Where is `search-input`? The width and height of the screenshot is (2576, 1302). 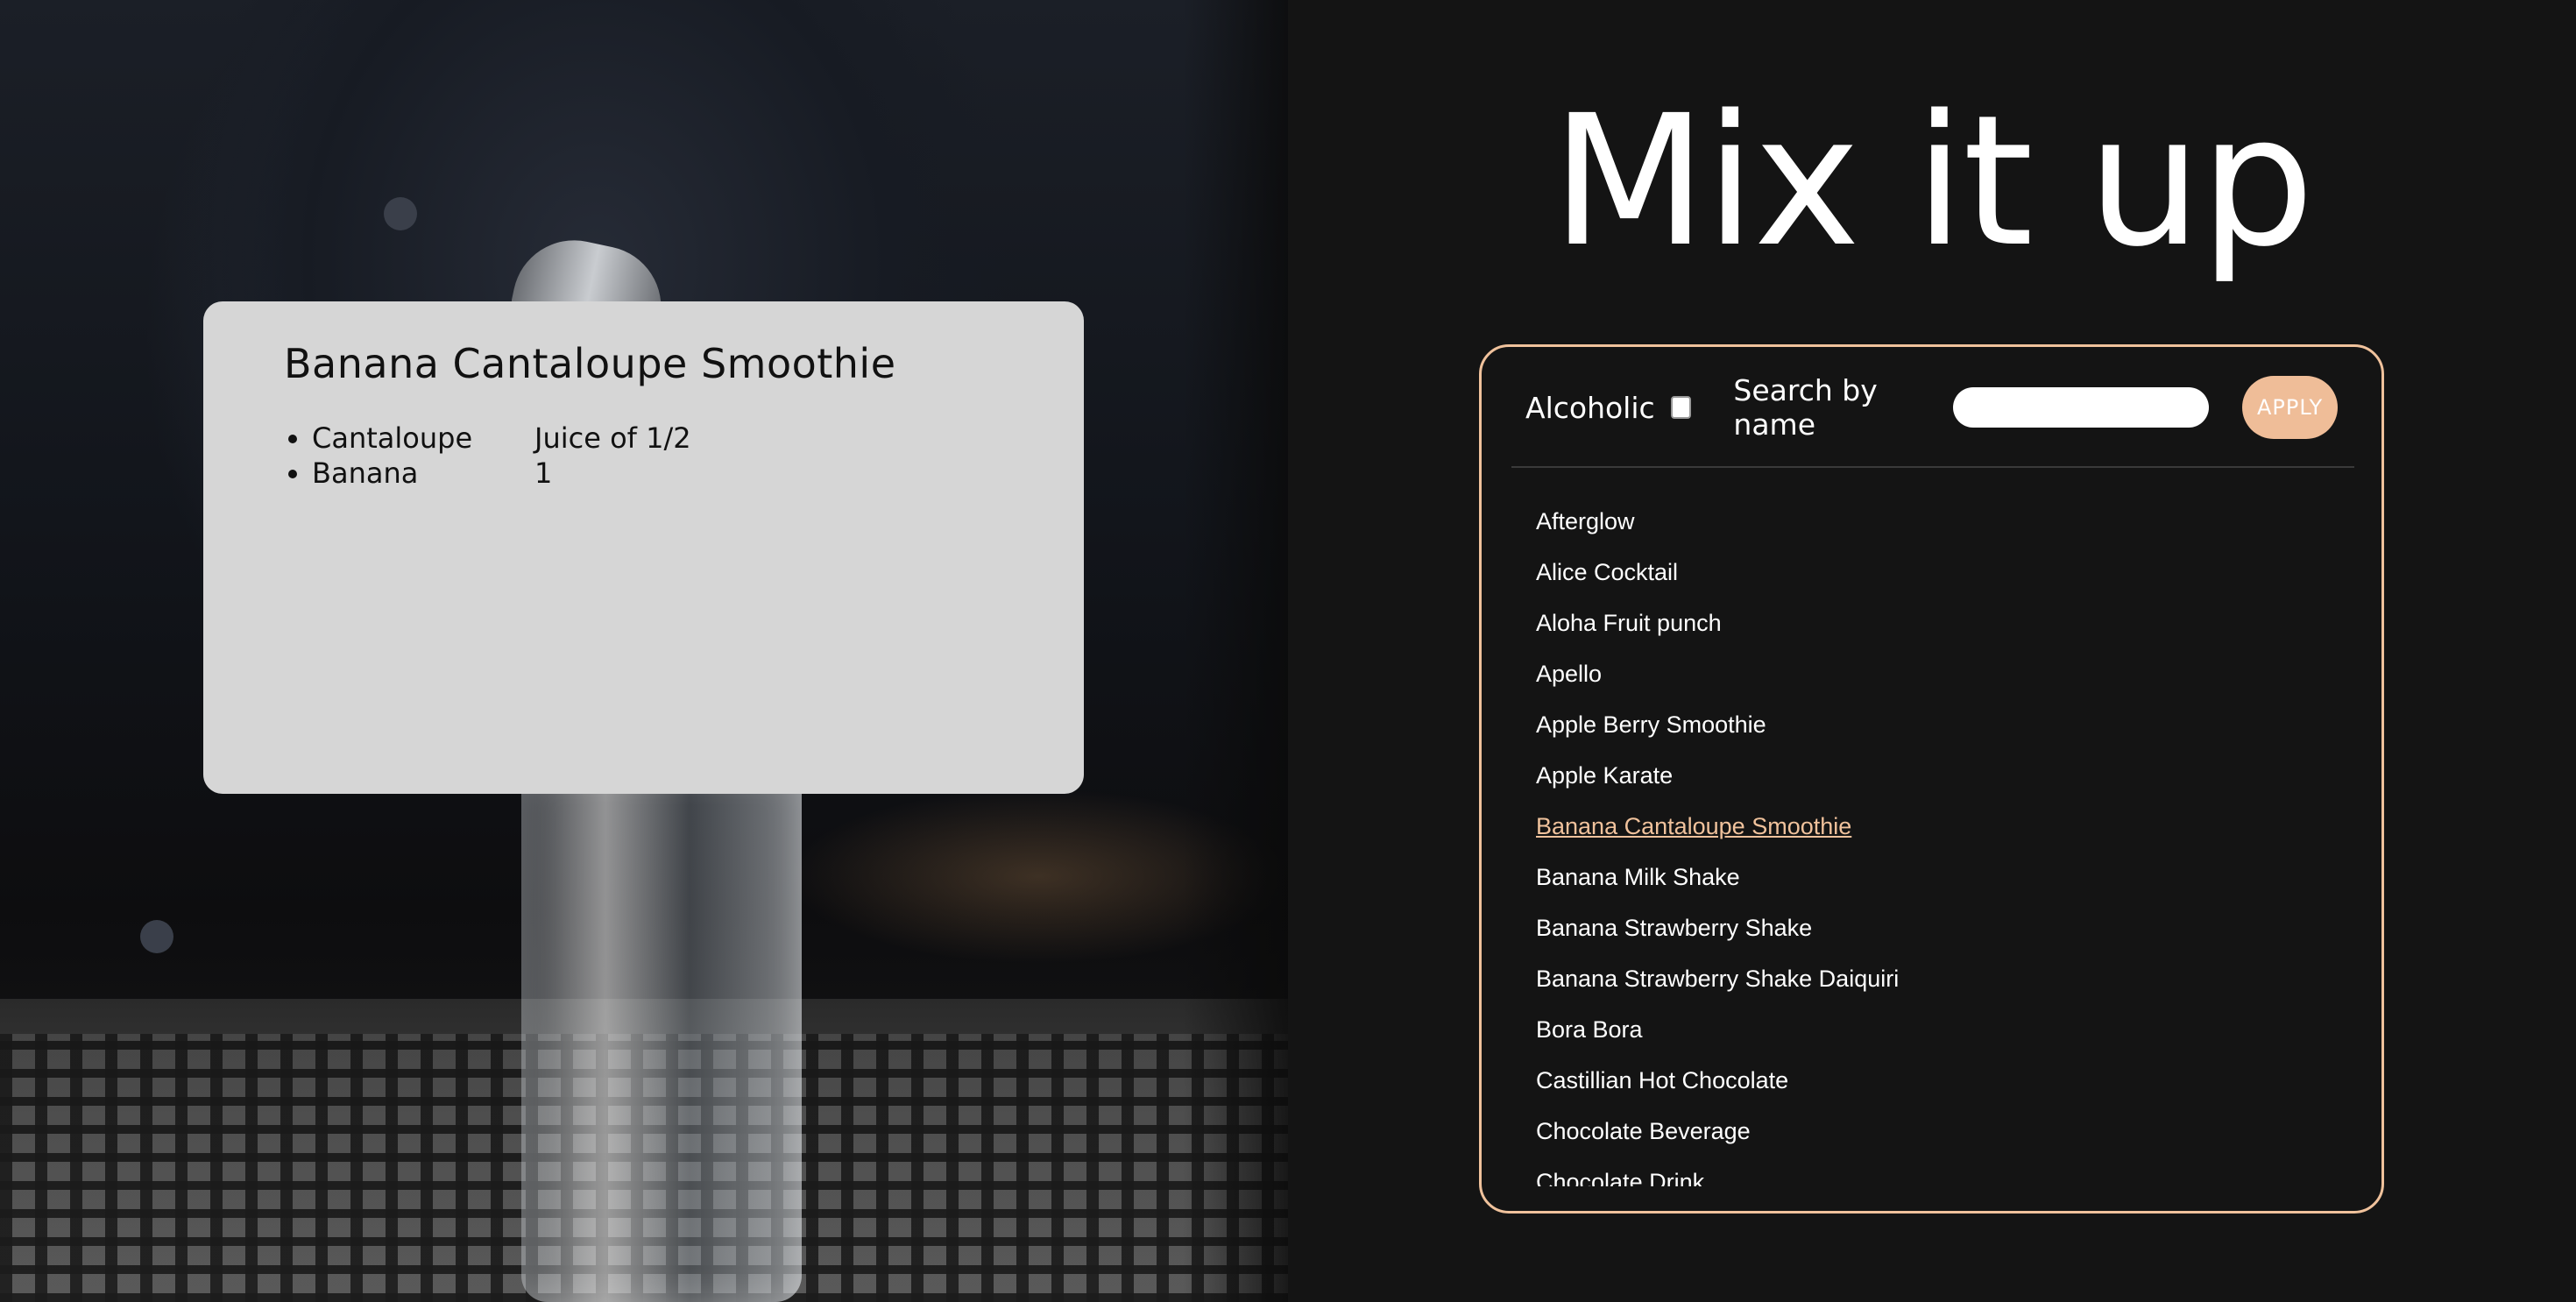 search-input is located at coordinates (2081, 407).